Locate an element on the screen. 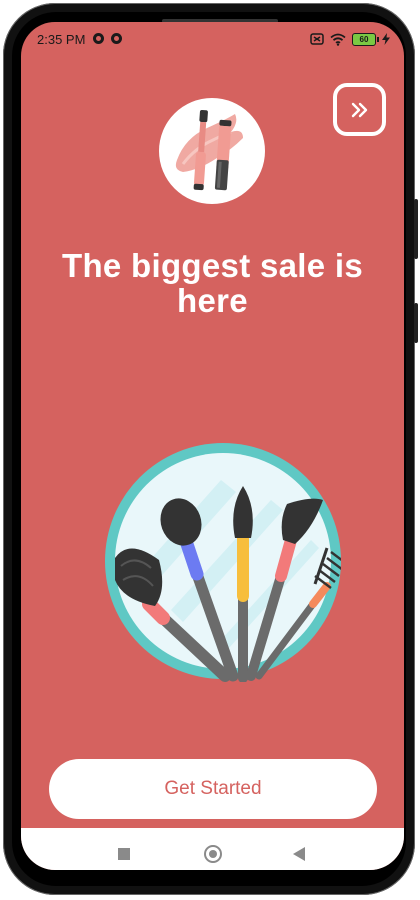  charging-icon is located at coordinates (386, 39).